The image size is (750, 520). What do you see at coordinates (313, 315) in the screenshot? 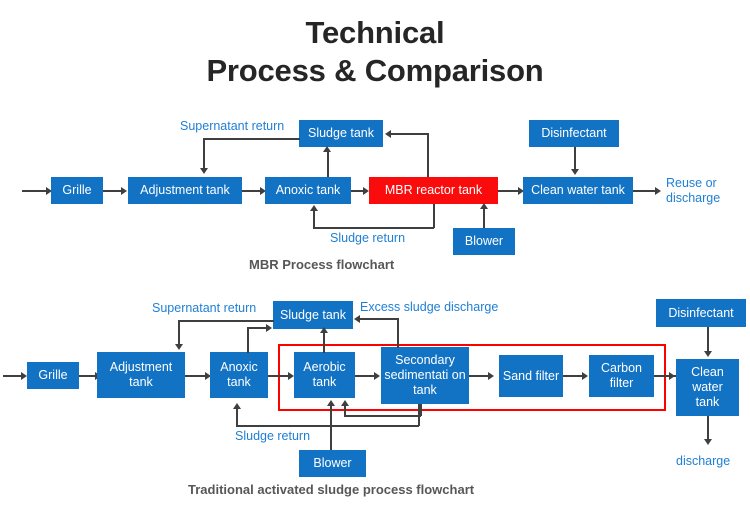
I see `trad-box-sludge-tank: Sludge tank` at bounding box center [313, 315].